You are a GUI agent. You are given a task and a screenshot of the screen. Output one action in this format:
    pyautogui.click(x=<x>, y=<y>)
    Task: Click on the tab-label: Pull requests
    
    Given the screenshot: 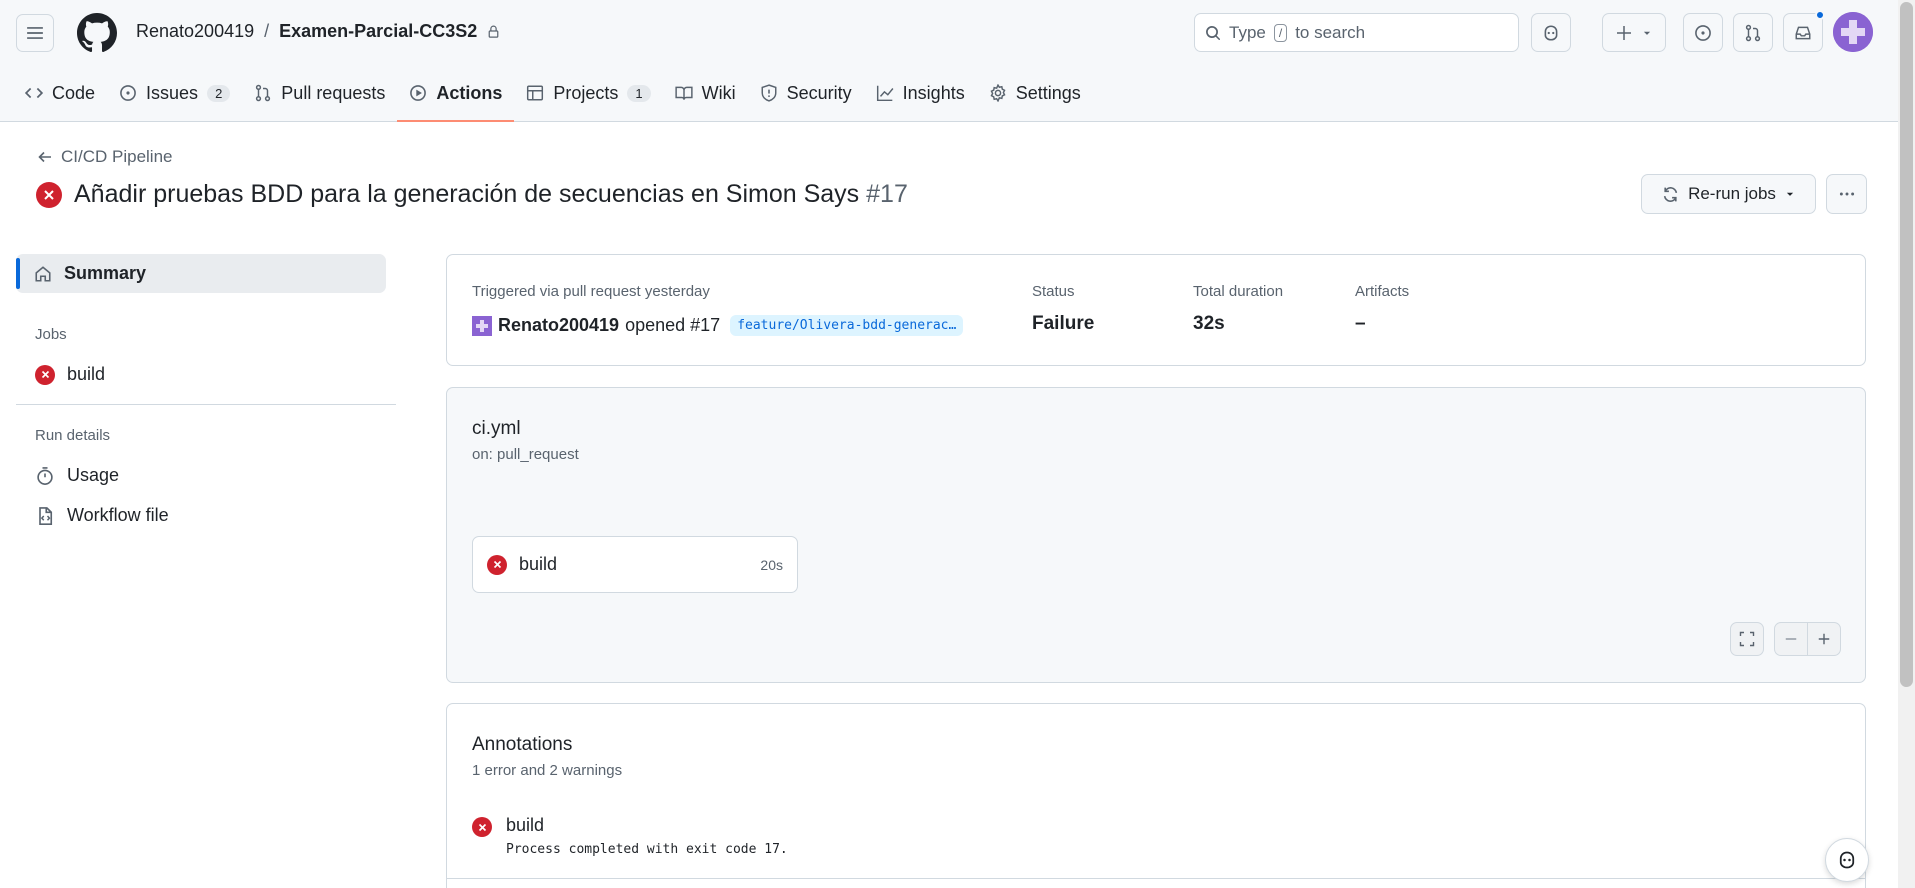 What is the action you would take?
    pyautogui.click(x=333, y=92)
    